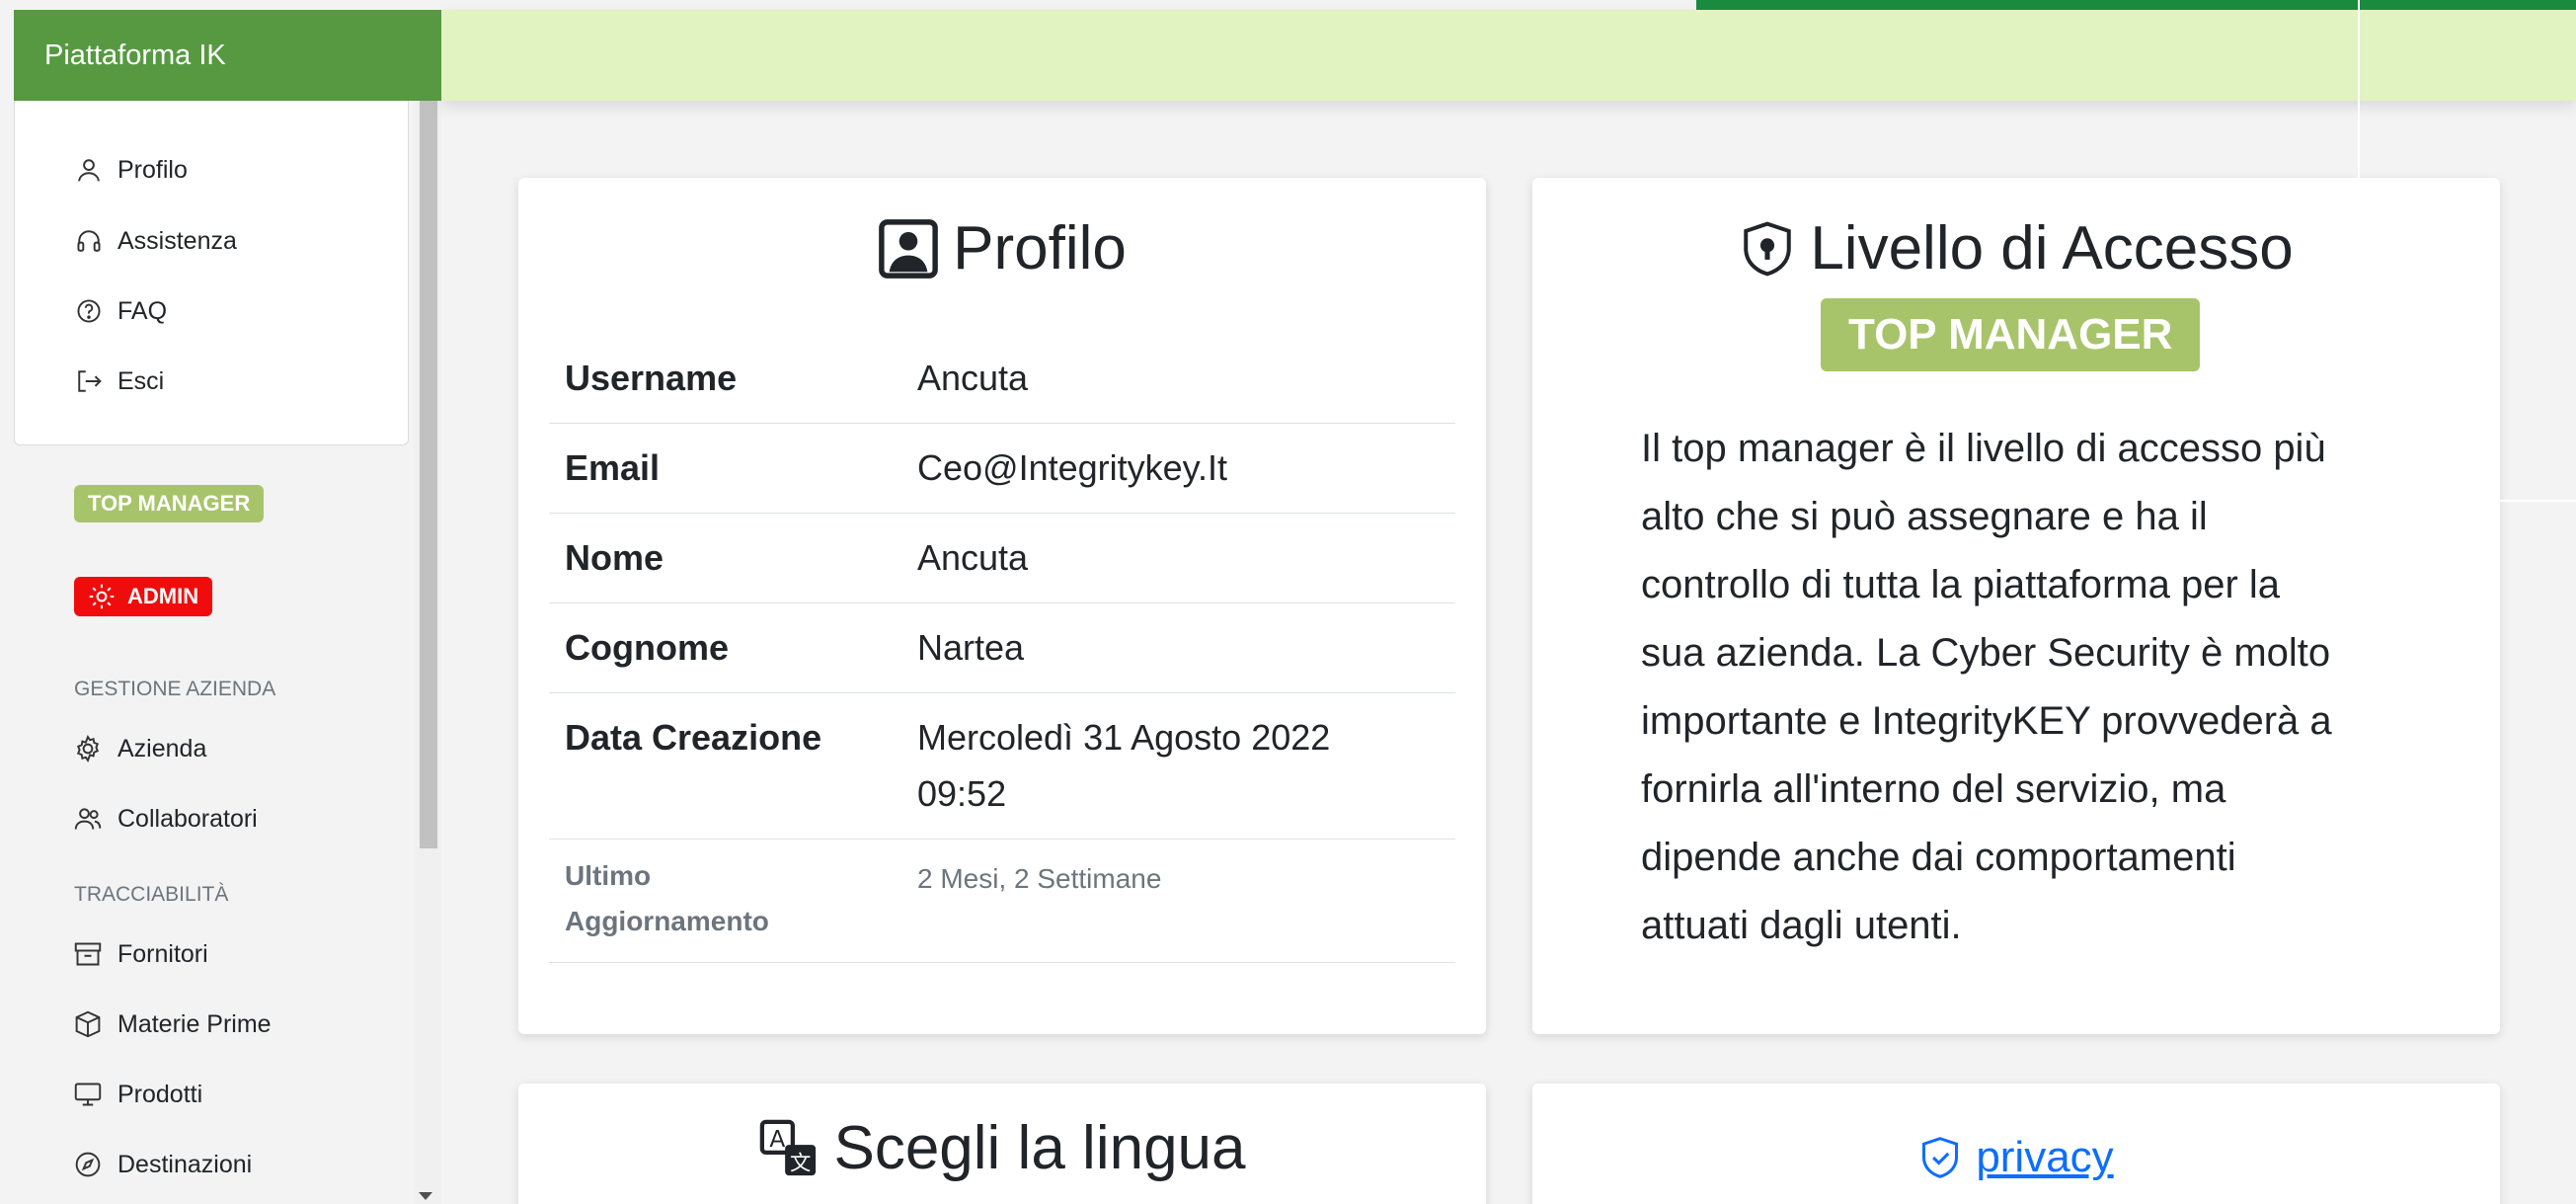 This screenshot has width=2576, height=1204. I want to click on svg-text: A, so click(778, 1139).